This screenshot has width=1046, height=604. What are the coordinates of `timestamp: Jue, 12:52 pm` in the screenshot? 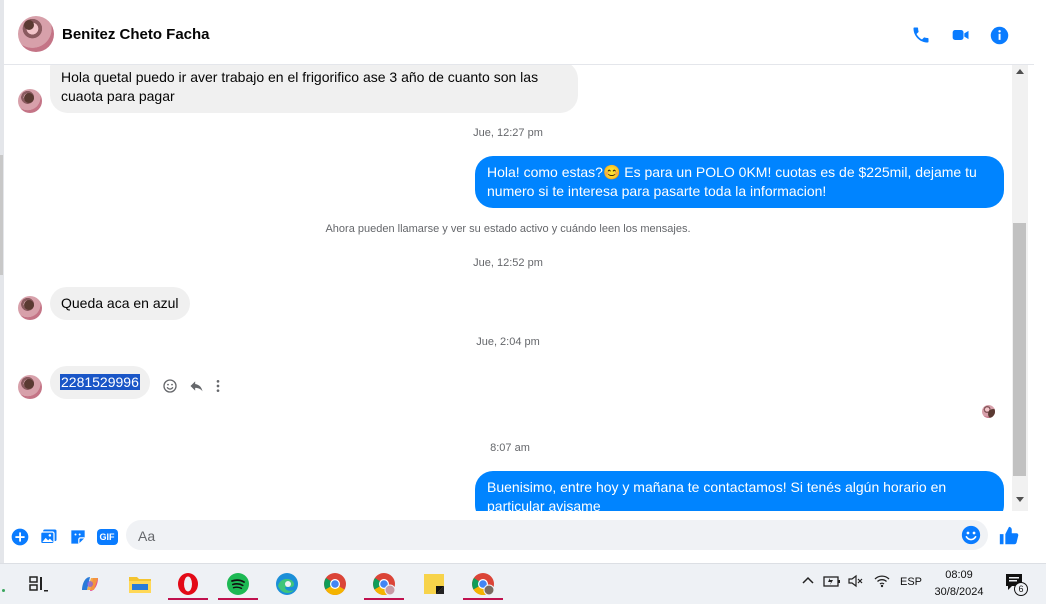 It's located at (508, 263).